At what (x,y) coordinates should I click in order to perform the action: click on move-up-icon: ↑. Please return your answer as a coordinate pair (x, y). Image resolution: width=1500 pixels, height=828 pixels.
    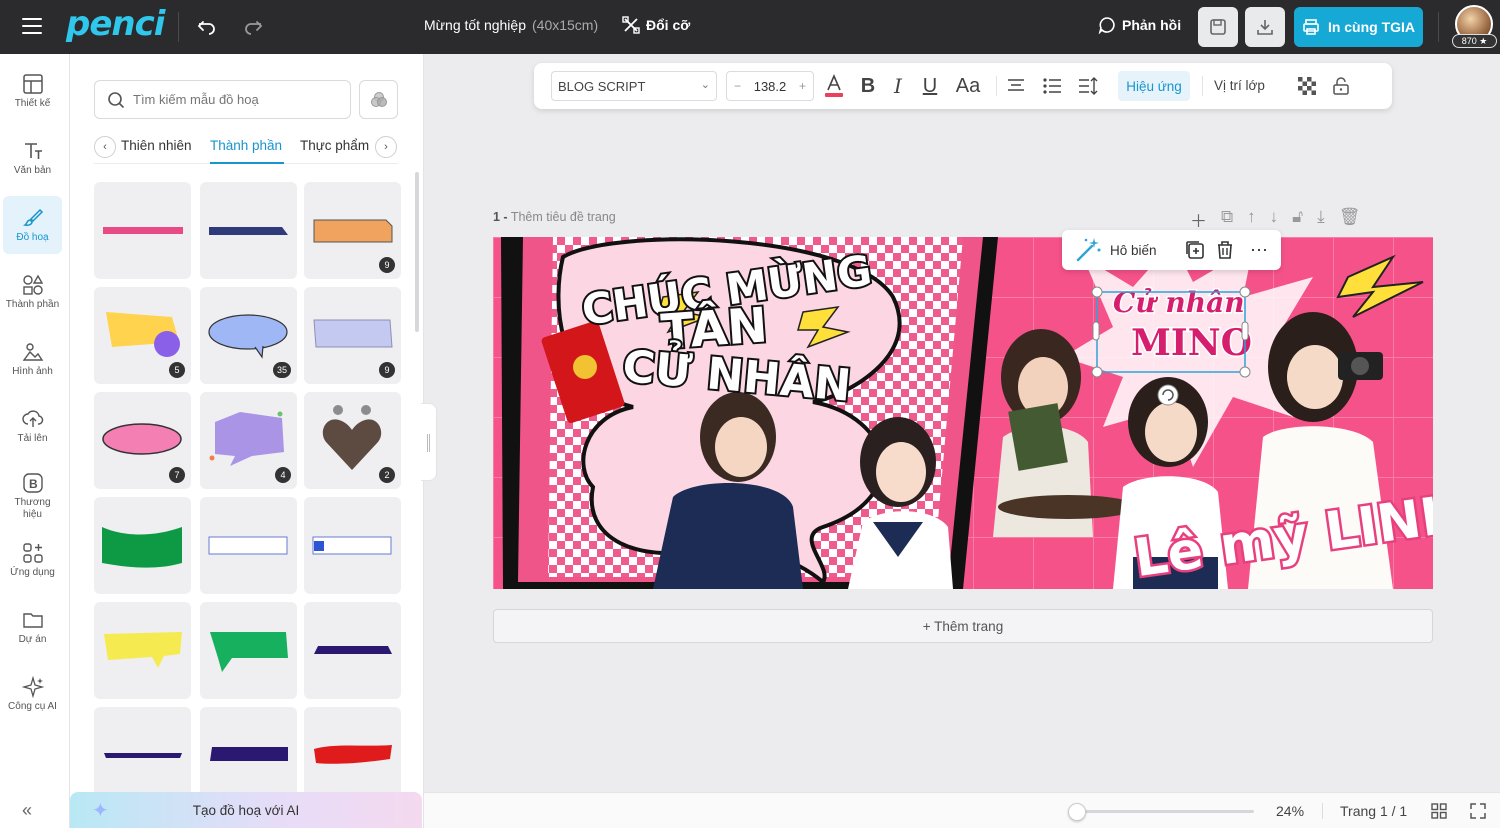
    Looking at the image, I should click on (1251, 219).